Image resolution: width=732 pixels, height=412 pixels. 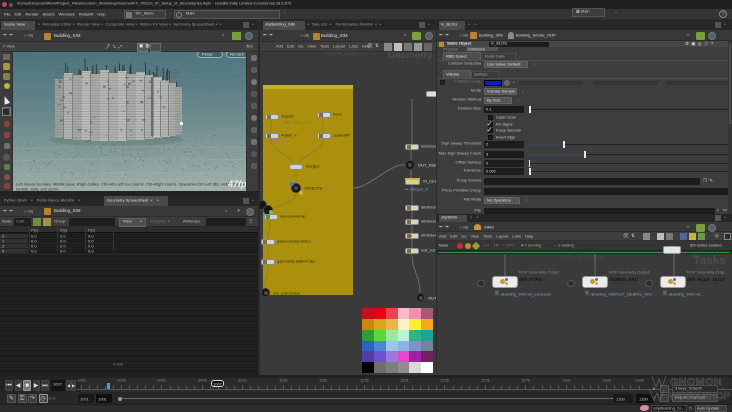 I want to click on svg-text: GNOMON, so click(x=696, y=382).